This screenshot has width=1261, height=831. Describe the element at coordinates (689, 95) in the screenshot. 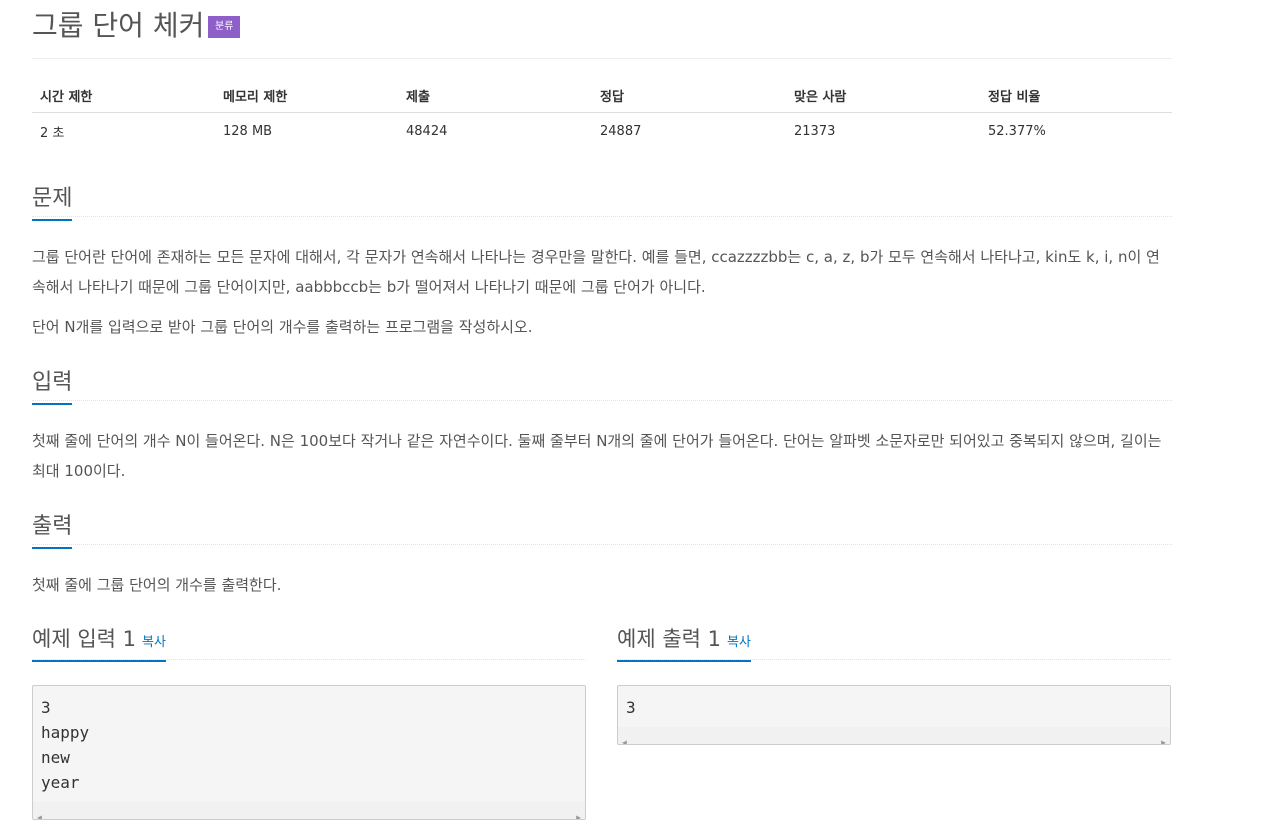

I see `accepted-header: 정답` at that location.